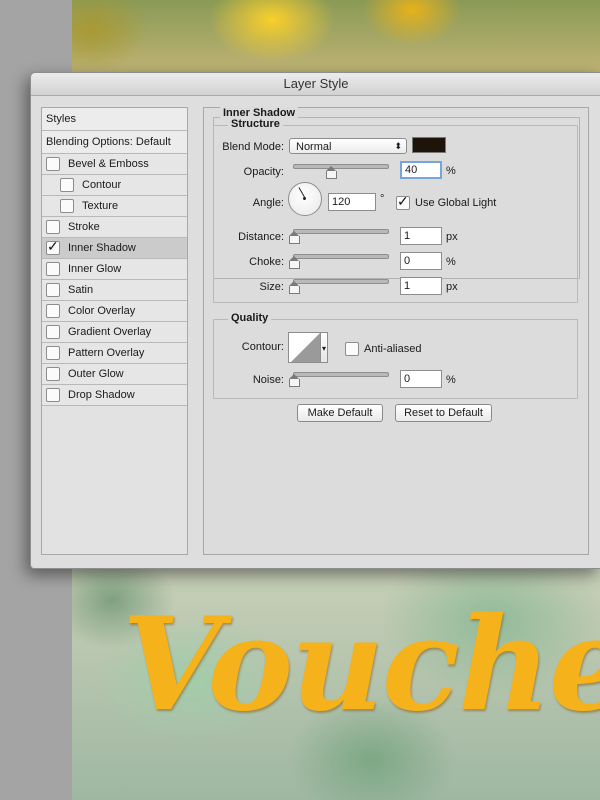  I want to click on style-item-bevel-emboss: Bevel & Emboss, so click(114, 164).